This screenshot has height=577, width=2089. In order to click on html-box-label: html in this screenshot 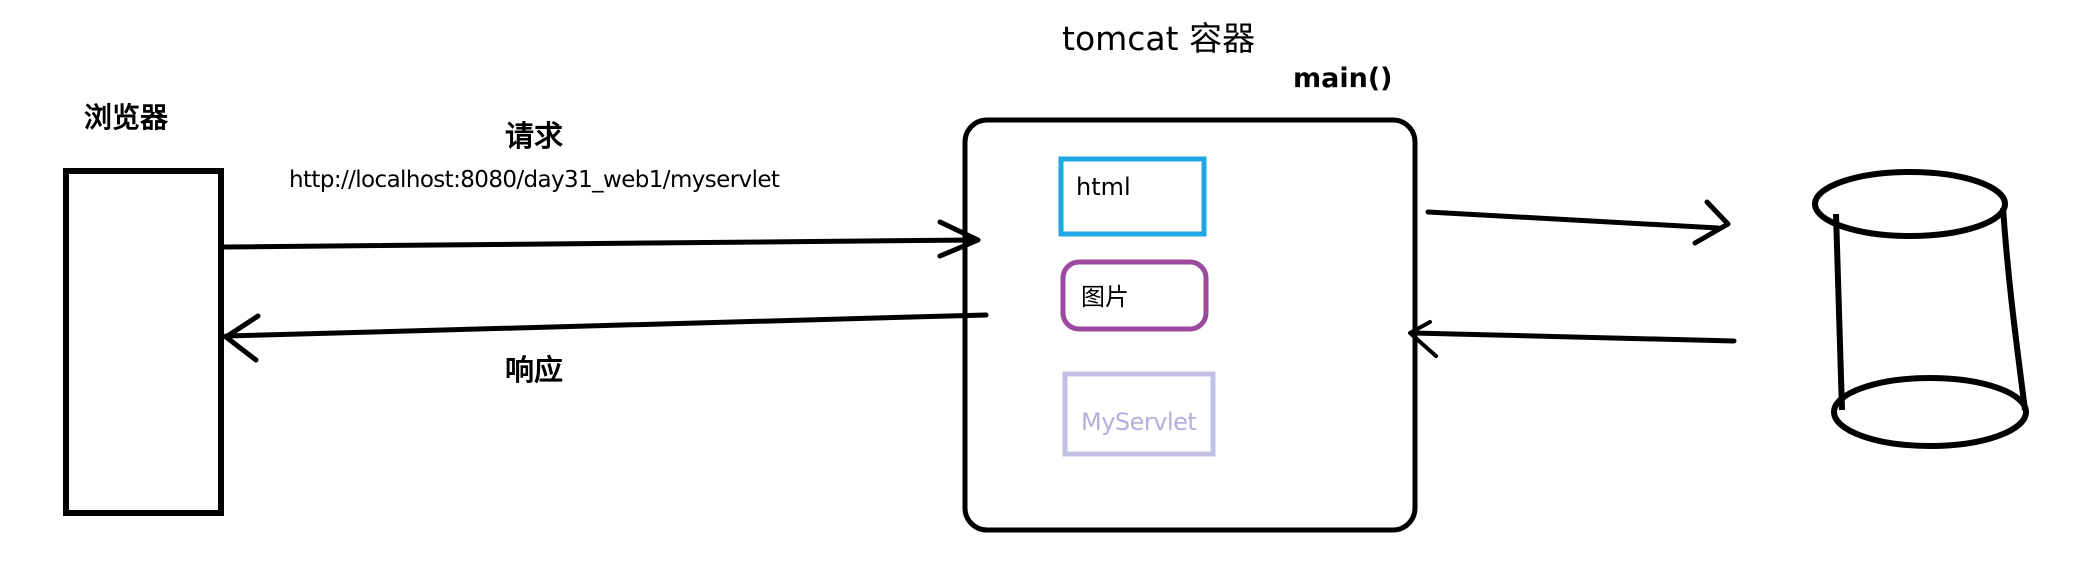, I will do `click(1103, 187)`.